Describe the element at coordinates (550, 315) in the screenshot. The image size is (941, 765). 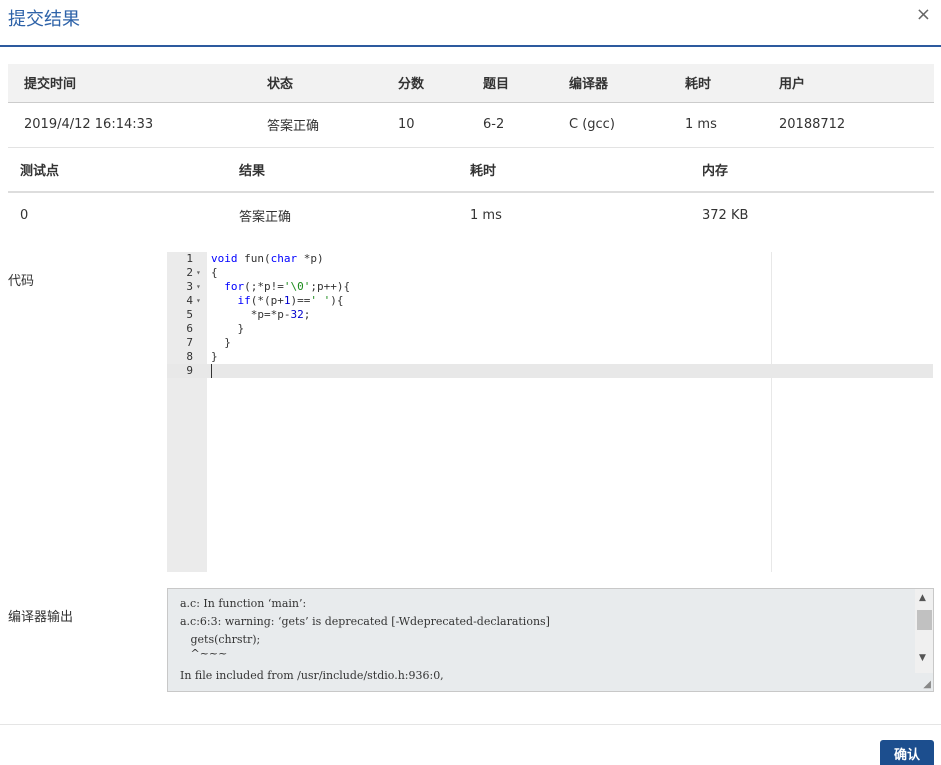
I see `code-line: 5 *p=*p-32;` at that location.